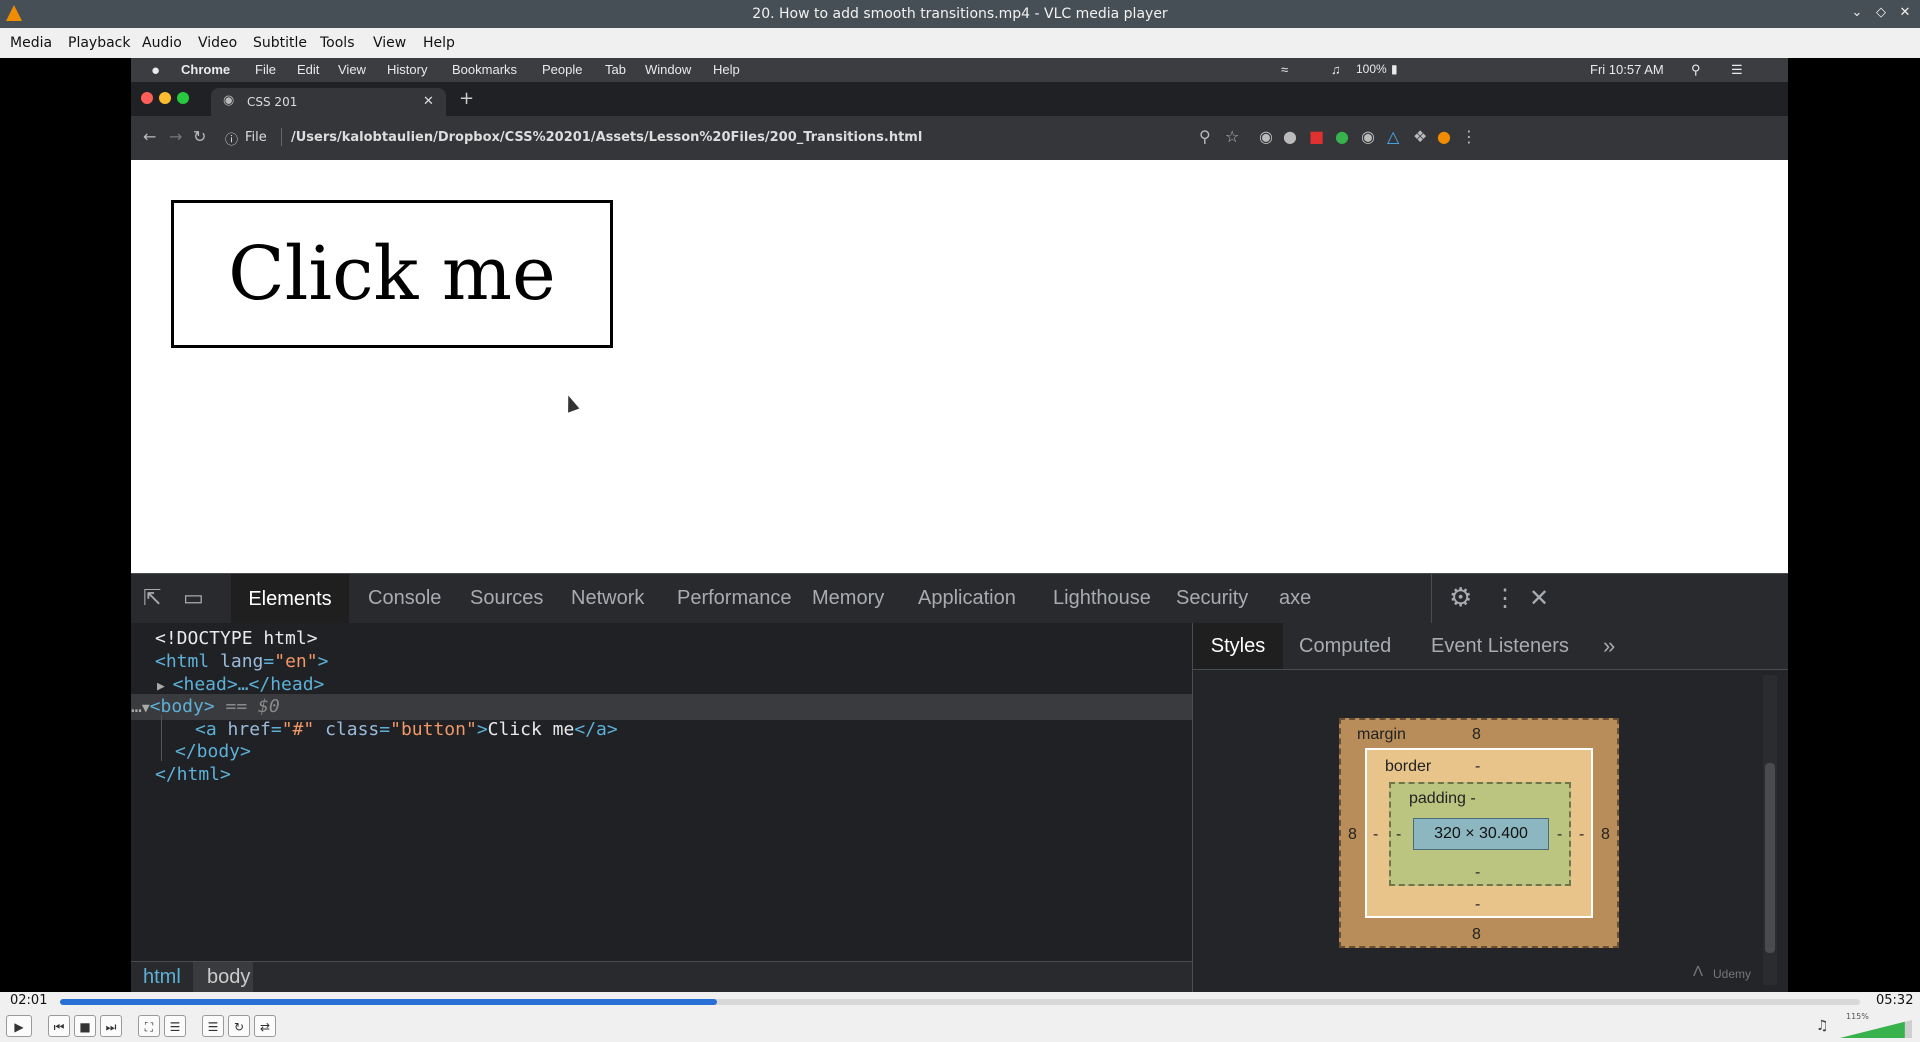 Image resolution: width=1920 pixels, height=1042 pixels. Describe the element at coordinates (165, 98) in the screenshot. I see `mac-minimize-dot-icon` at that location.